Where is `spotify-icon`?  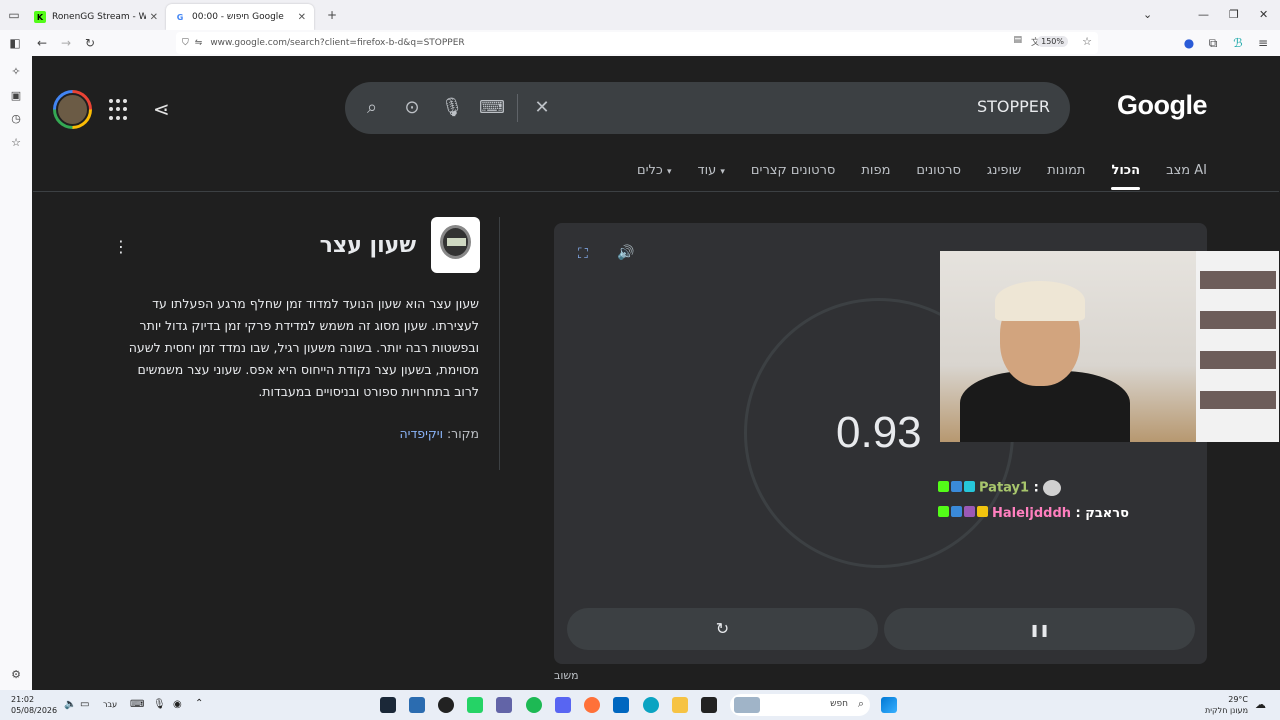
spotify-icon is located at coordinates (534, 705).